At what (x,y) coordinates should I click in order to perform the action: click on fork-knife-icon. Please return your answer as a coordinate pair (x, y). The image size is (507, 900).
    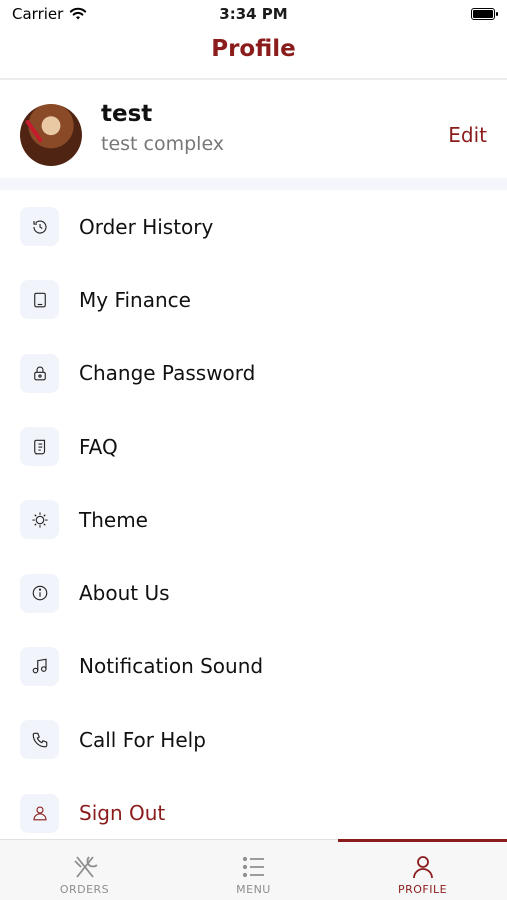
    Looking at the image, I should click on (85, 867).